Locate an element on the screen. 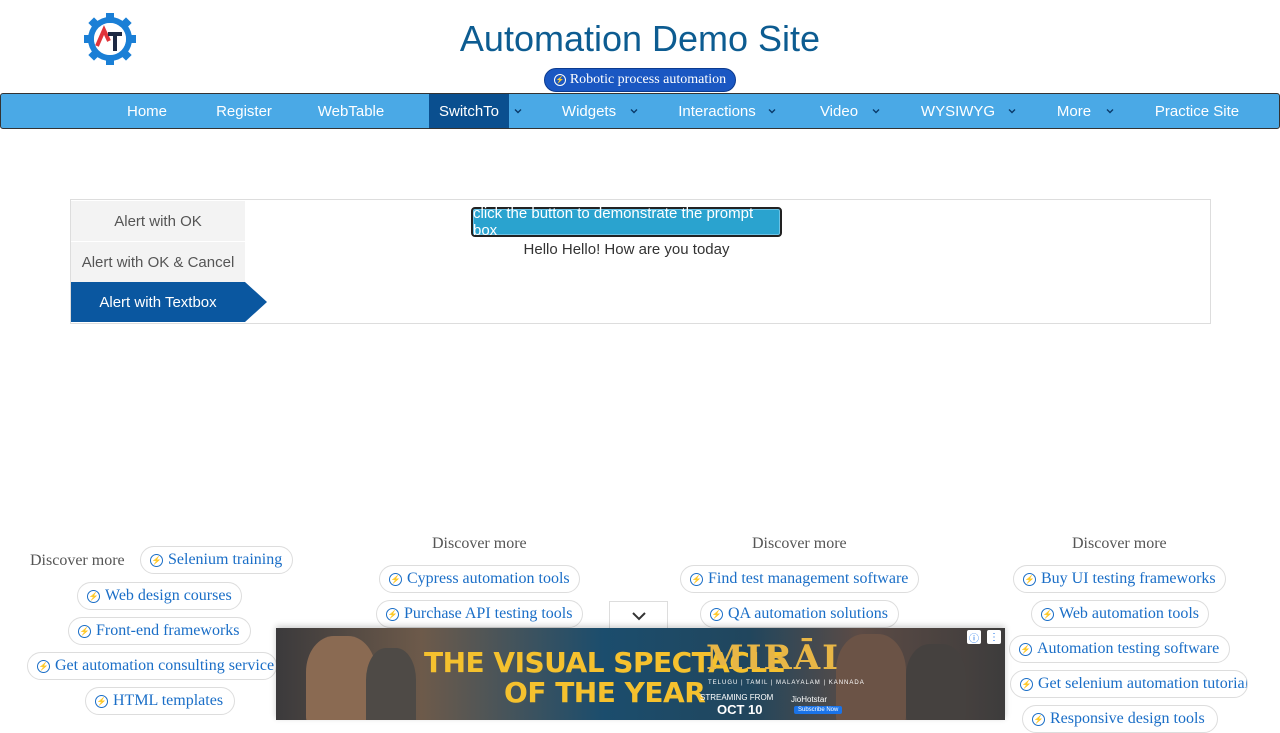 The width and height of the screenshot is (1280, 733). nav-more-label: More is located at coordinates (1074, 111).